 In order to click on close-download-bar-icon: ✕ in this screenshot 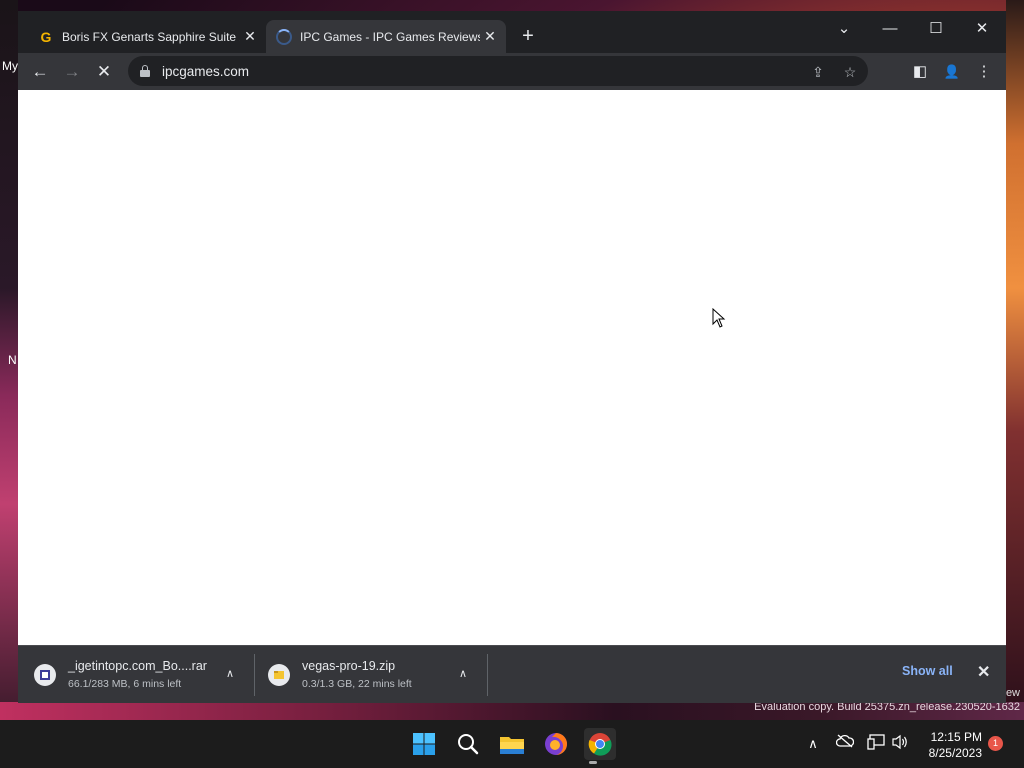, I will do `click(983, 672)`.